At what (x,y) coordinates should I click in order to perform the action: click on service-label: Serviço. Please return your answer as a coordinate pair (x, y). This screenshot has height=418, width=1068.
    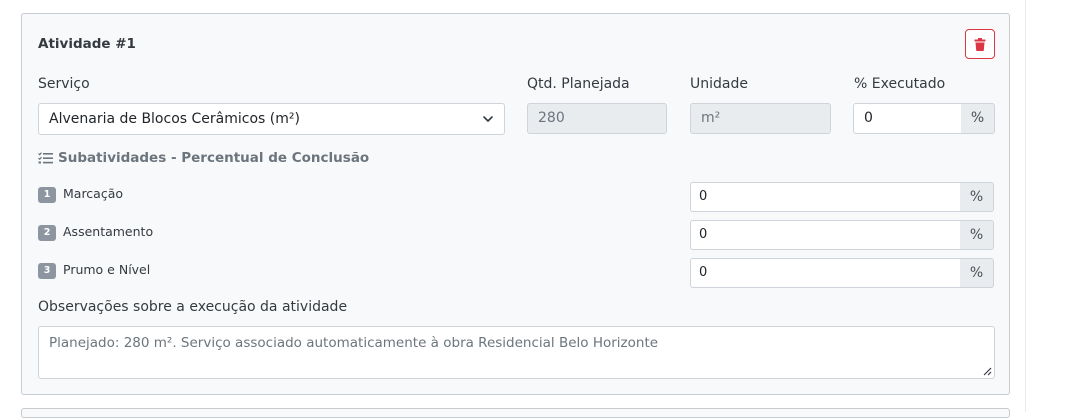
    Looking at the image, I should click on (64, 84).